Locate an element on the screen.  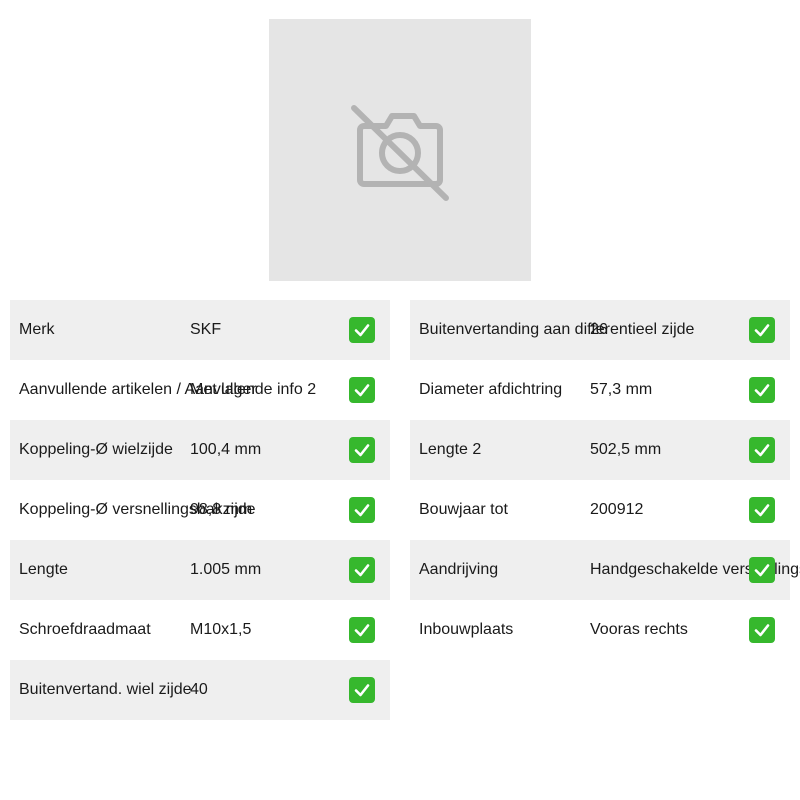
spec-label: Inbouwplaats is located at coordinates (466, 629).